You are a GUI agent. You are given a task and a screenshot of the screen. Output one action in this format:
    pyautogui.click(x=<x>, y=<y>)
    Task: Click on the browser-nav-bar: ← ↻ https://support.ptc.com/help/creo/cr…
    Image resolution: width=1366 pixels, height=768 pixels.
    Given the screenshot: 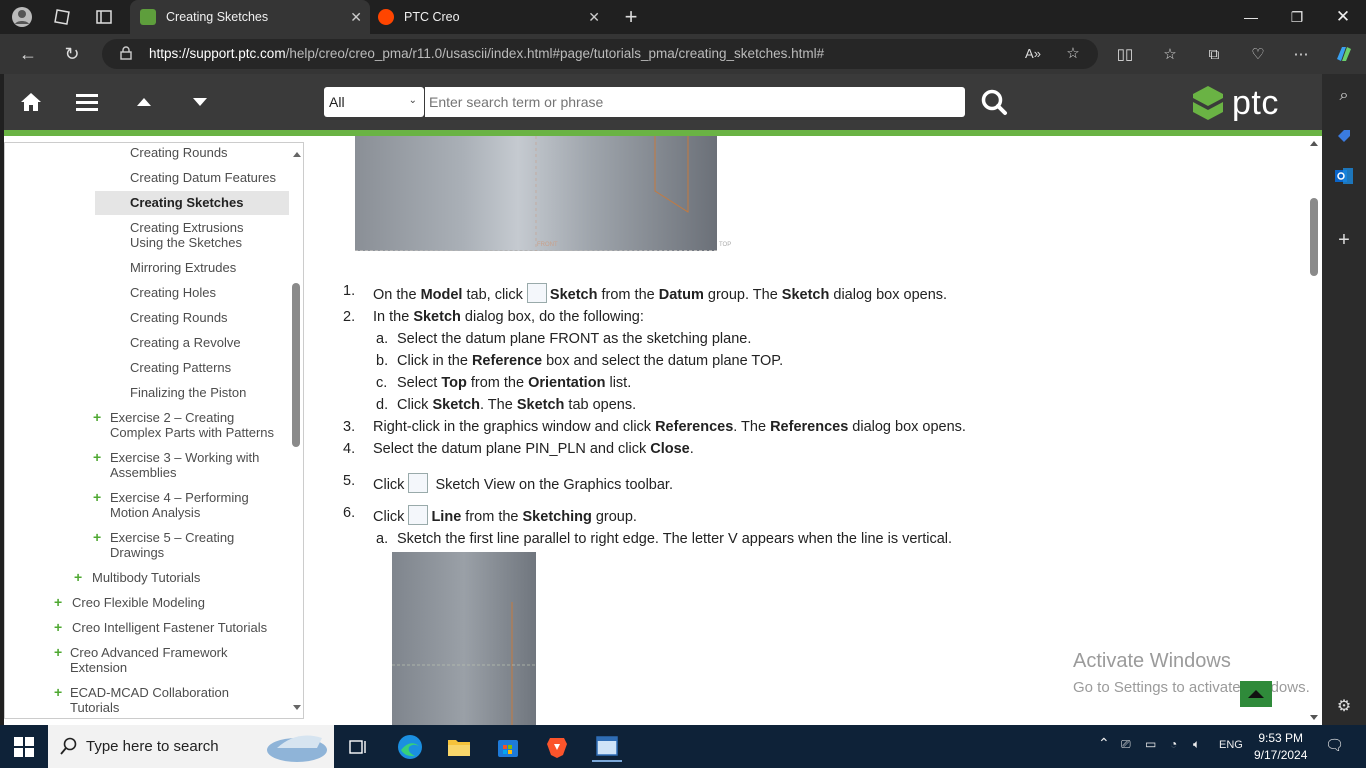 What is the action you would take?
    pyautogui.click(x=683, y=54)
    